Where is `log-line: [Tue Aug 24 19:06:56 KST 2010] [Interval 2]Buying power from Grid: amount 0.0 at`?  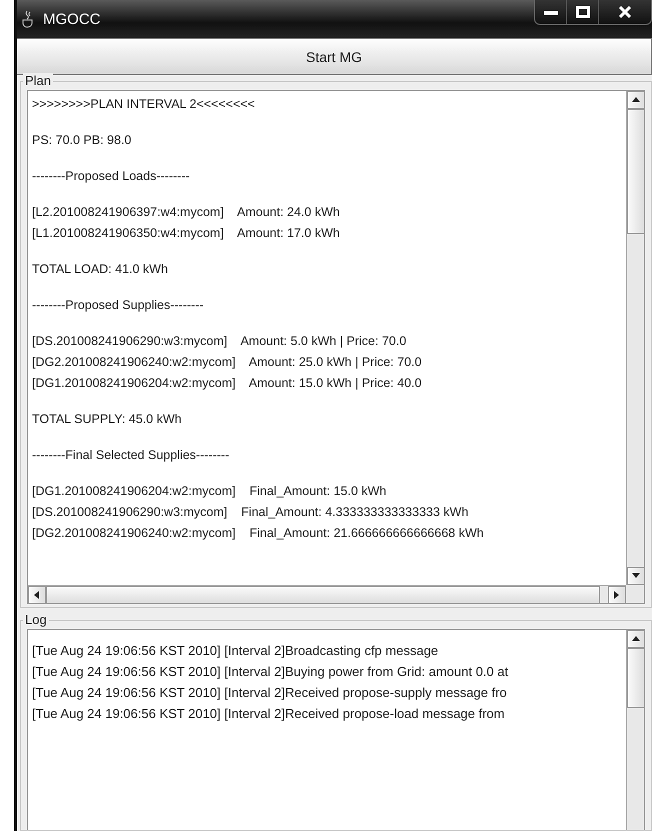
log-line: [Tue Aug 24 19:06:56 KST 2010] [Interval 2]Buying power from Grid: amount 0.0 at is located at coordinates (271, 672).